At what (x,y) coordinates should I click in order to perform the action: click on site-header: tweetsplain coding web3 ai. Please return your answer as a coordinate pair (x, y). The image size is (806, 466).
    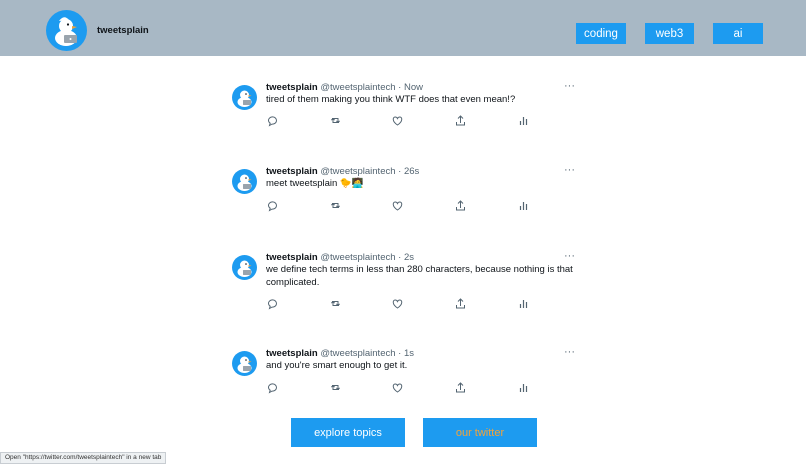
    Looking at the image, I should click on (403, 28).